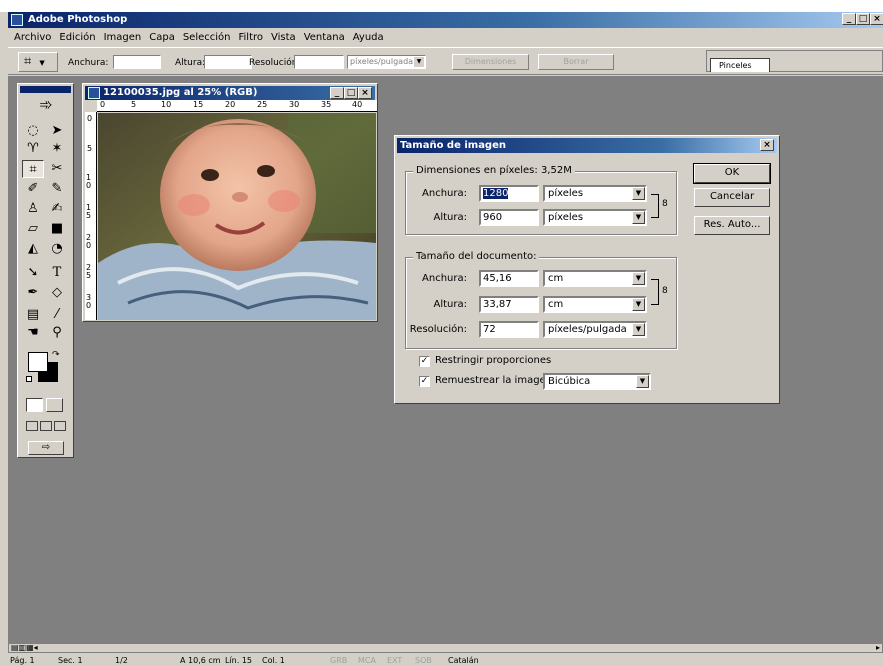 The height and width of the screenshot is (666, 883). I want to click on doc-height-input: 33,87, so click(509, 304).